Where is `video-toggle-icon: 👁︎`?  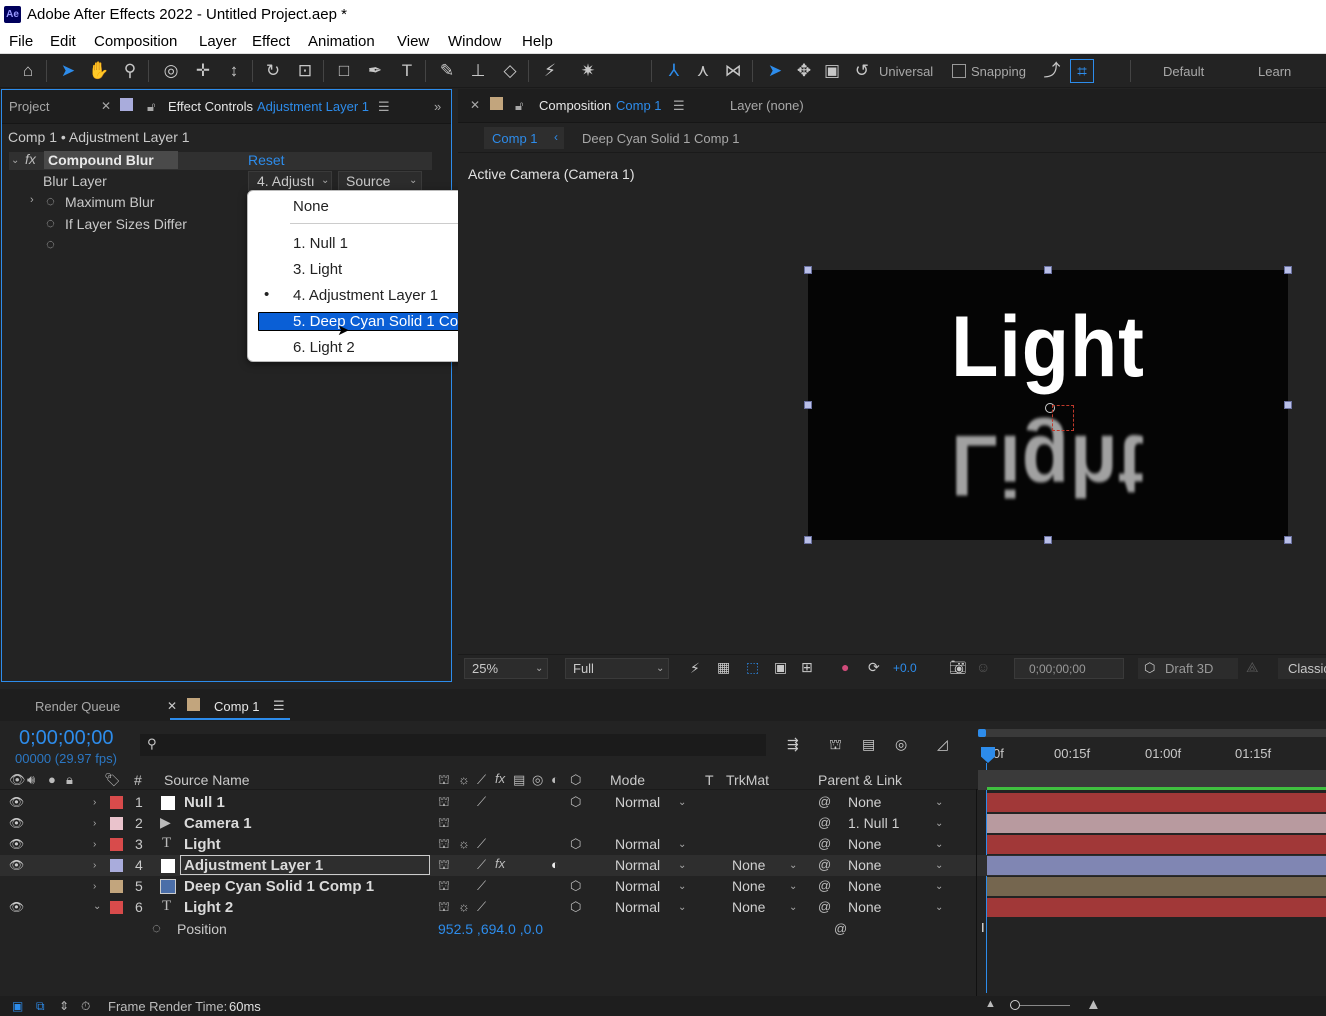
video-toggle-icon: 👁︎ is located at coordinates (17, 780).